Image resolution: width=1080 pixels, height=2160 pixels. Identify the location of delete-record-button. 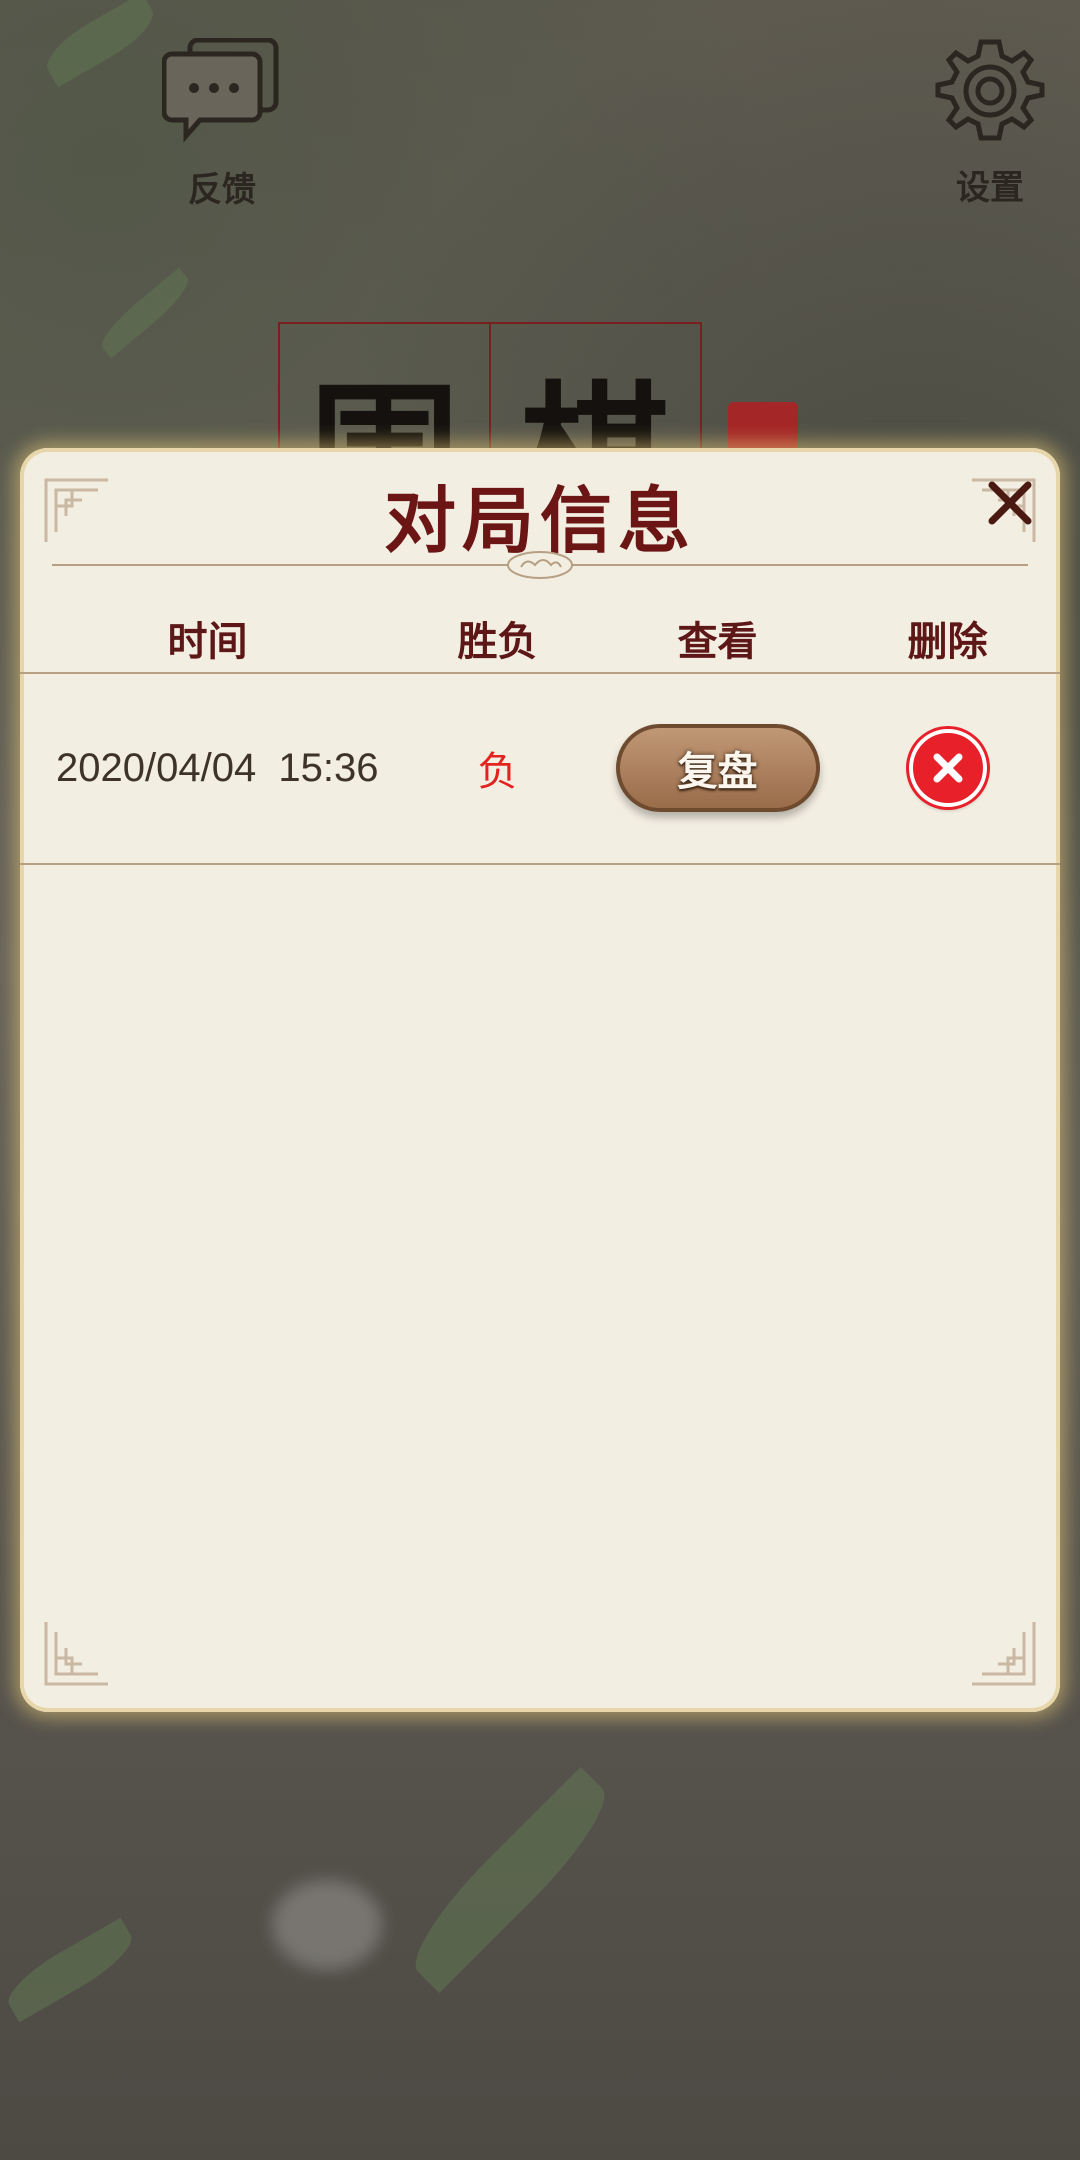
(947, 768).